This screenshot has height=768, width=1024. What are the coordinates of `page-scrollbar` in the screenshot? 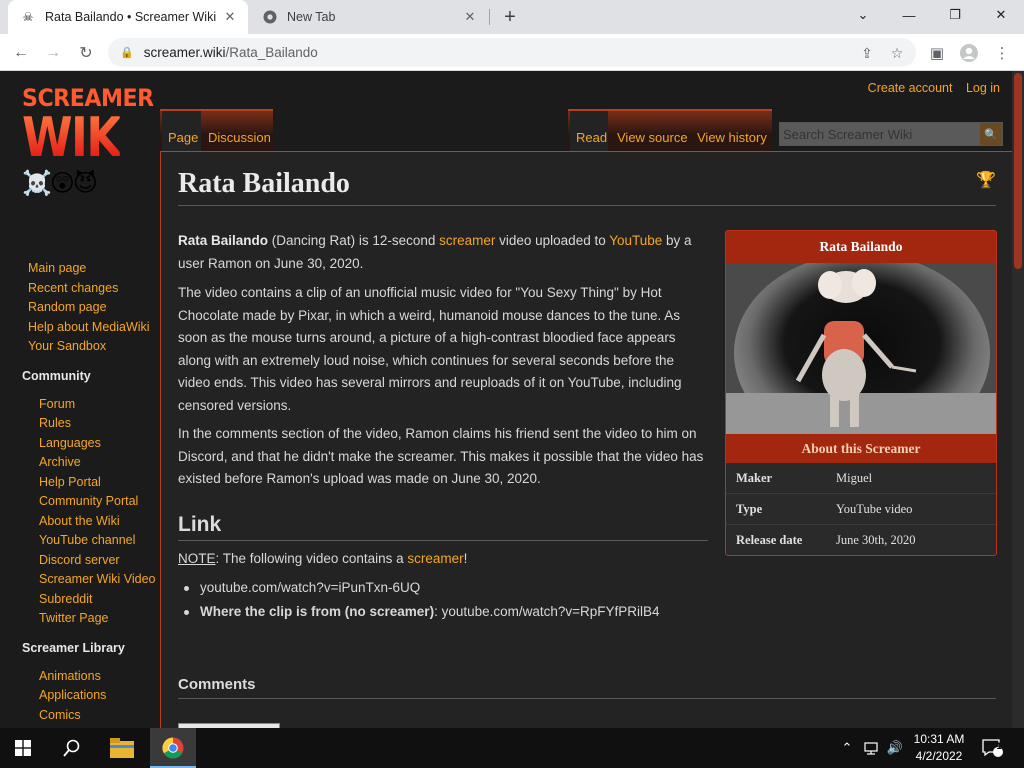 It's located at (1018, 399).